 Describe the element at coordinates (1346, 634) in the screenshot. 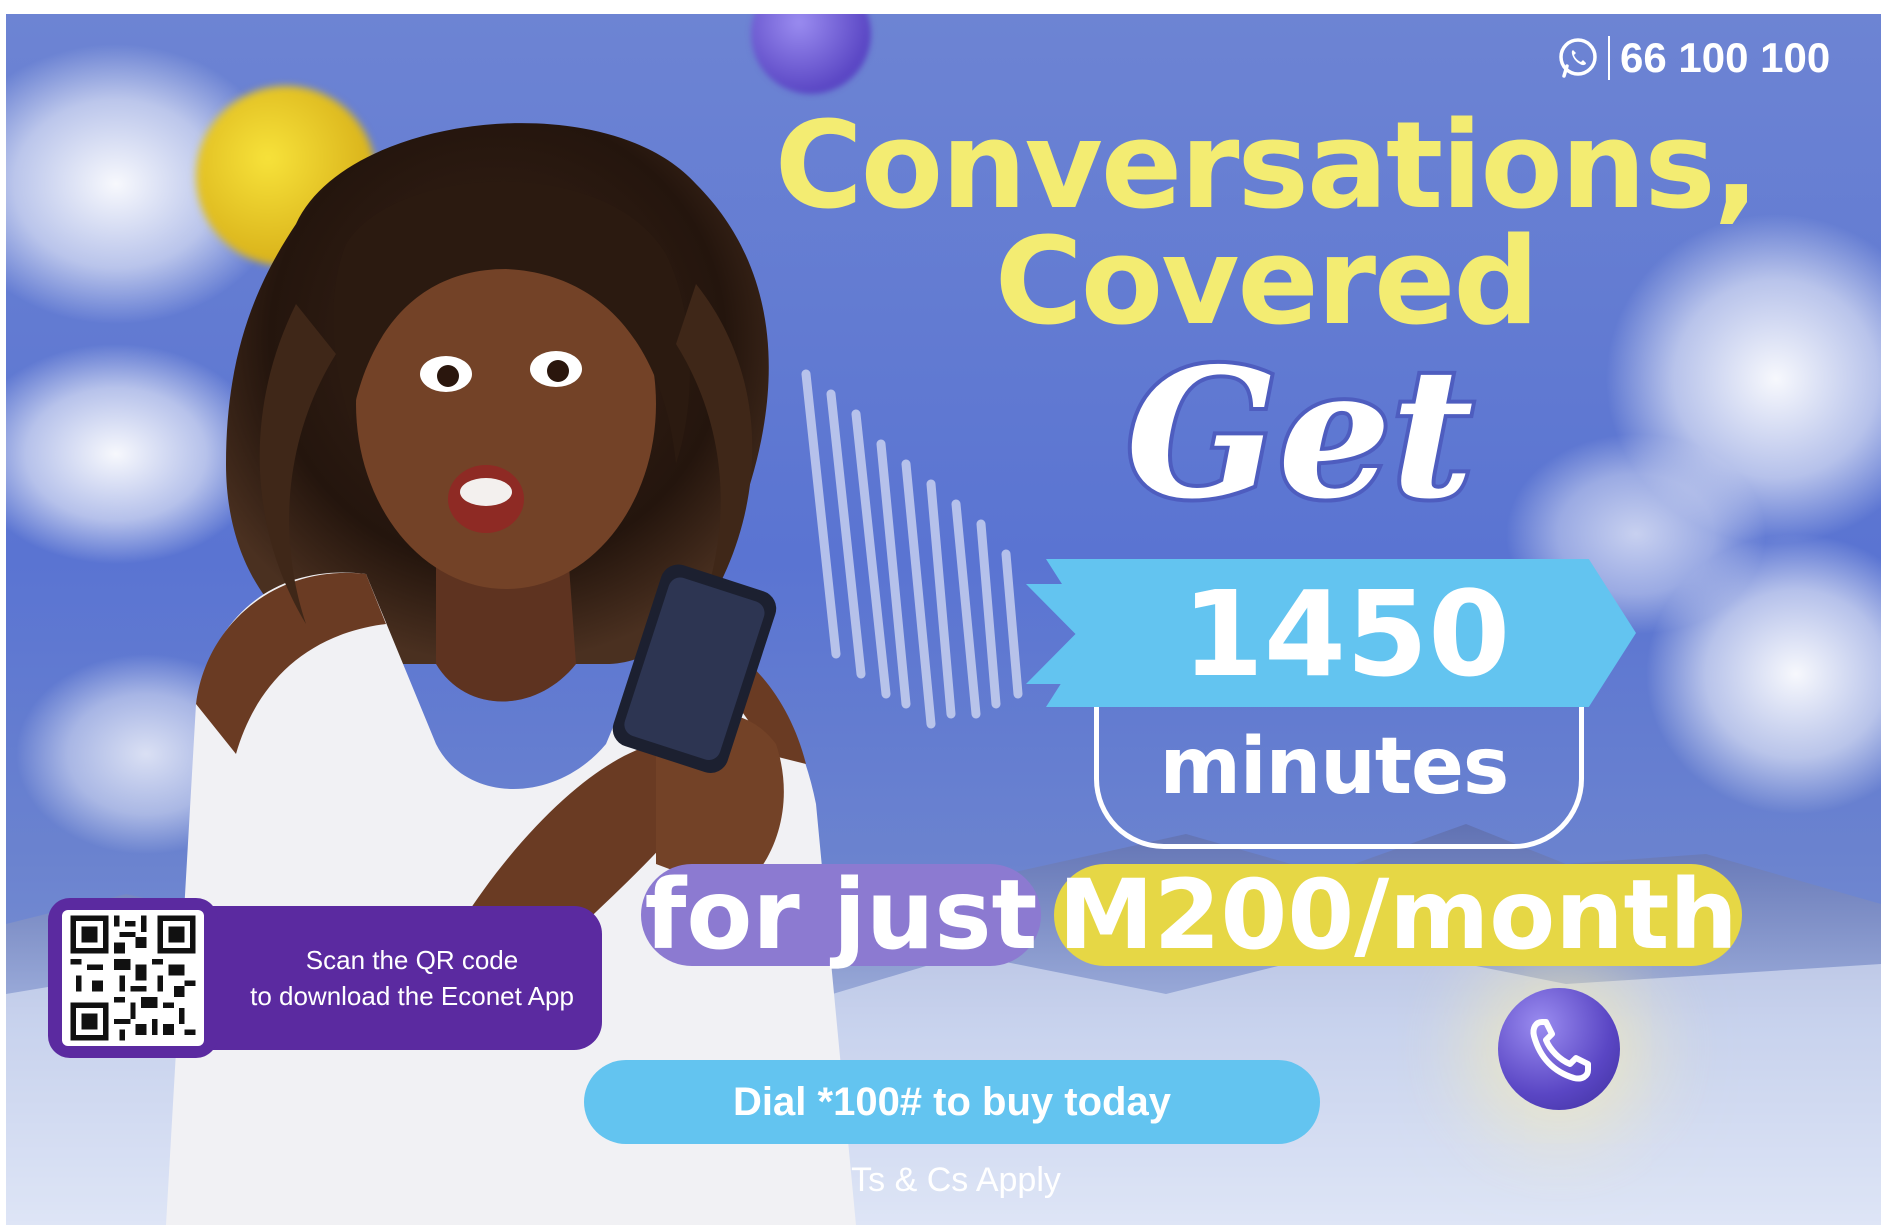

I see `minutes-amount: 1450` at that location.